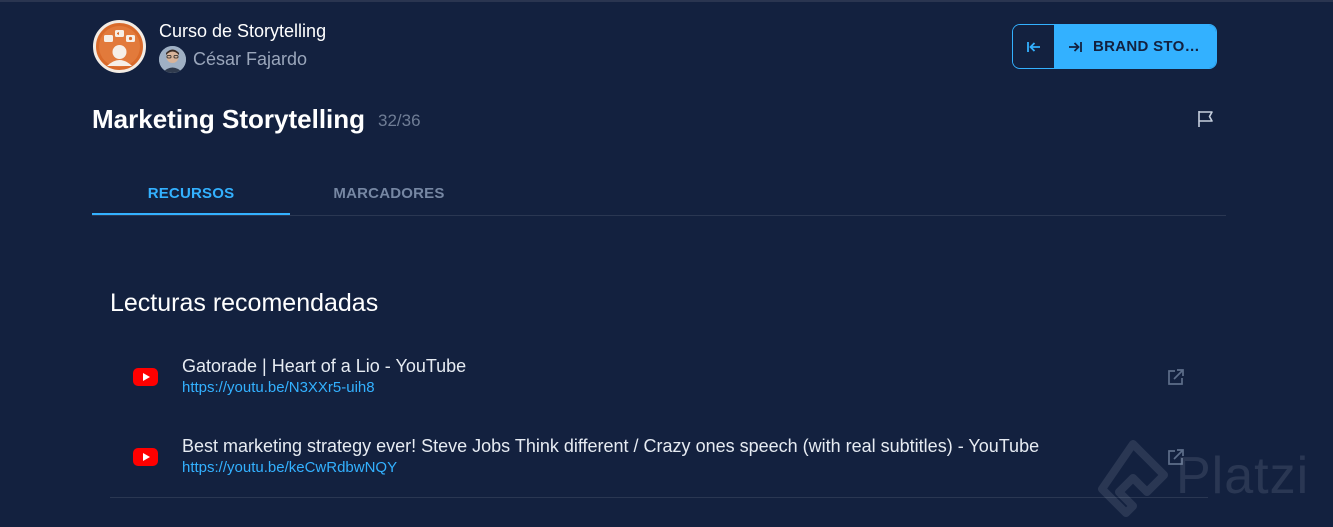 The image size is (1333, 527). What do you see at coordinates (1206, 119) in the screenshot?
I see `flag-icon` at bounding box center [1206, 119].